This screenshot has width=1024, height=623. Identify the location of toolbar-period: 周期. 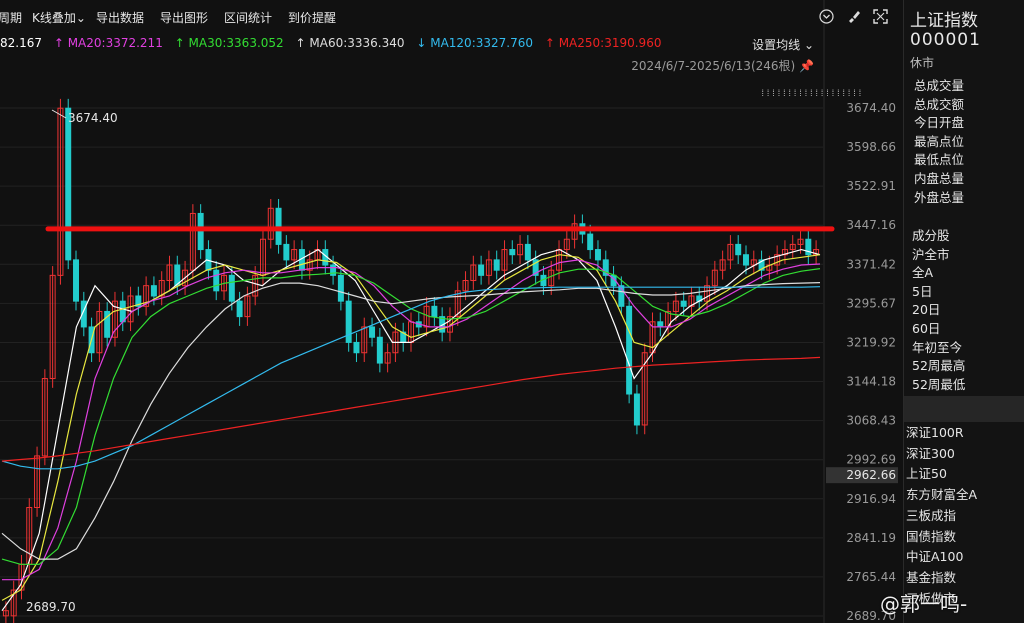
(11, 17).